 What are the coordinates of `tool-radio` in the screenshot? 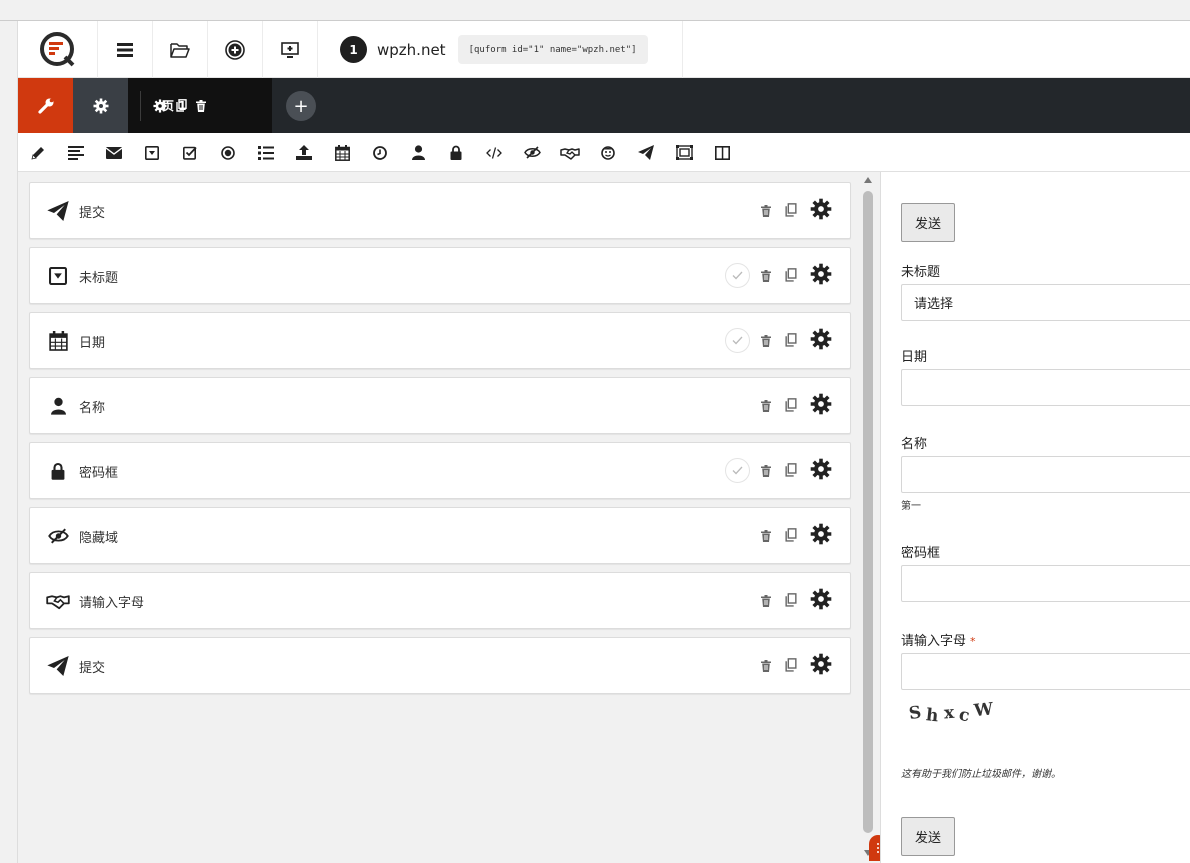 It's located at (228, 152).